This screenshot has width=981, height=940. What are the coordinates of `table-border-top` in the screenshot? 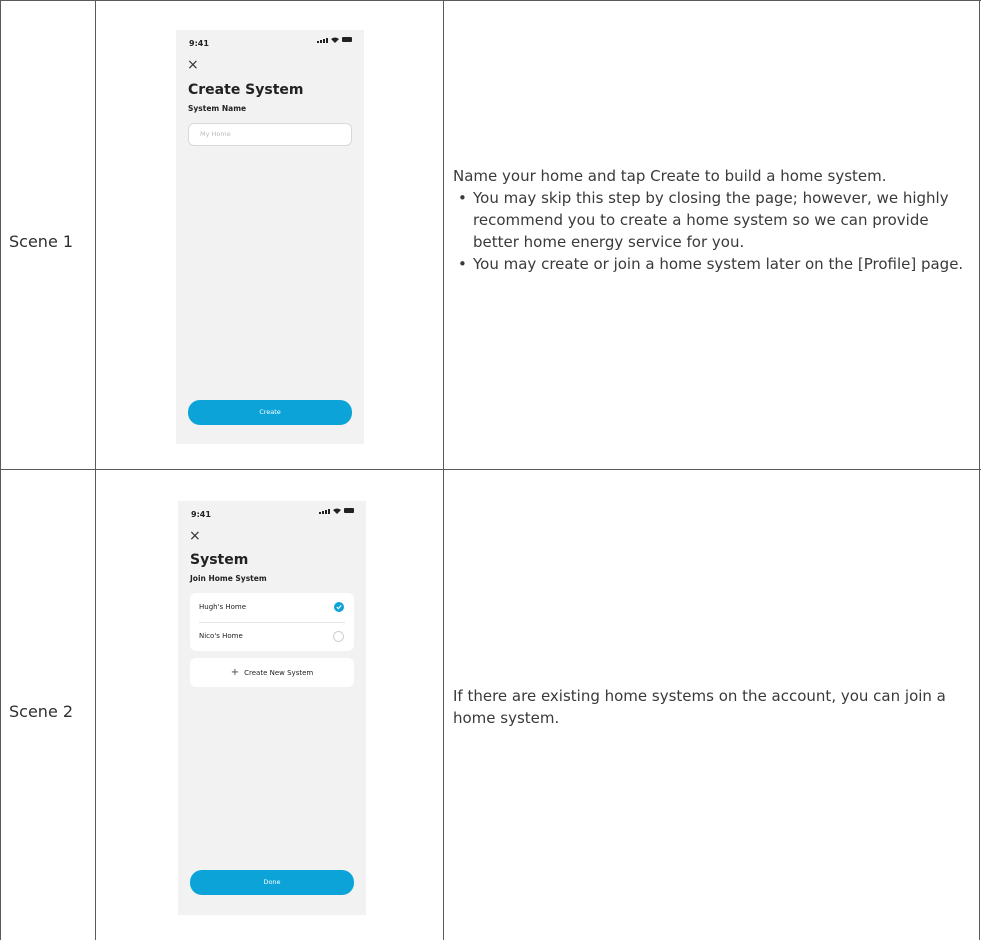 It's located at (490, 0).